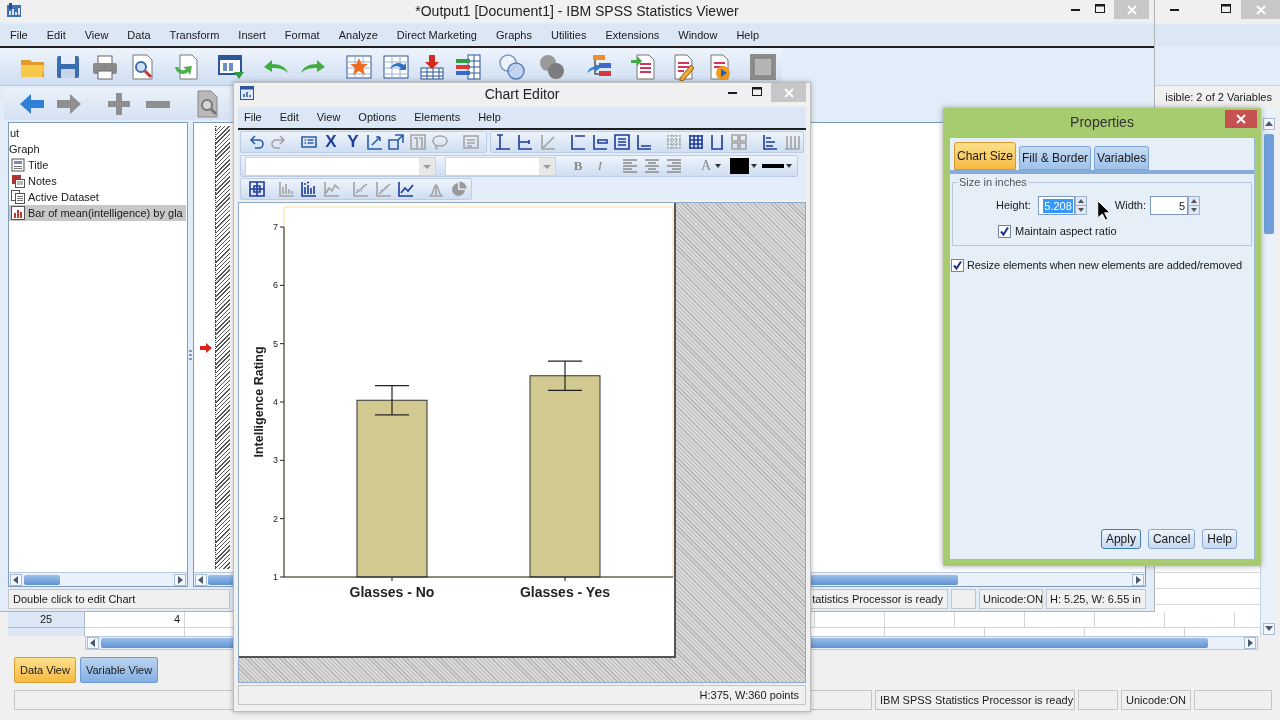 This screenshot has height=720, width=1280. Describe the element at coordinates (406, 189) in the screenshot. I see `line-chart-icon` at that location.